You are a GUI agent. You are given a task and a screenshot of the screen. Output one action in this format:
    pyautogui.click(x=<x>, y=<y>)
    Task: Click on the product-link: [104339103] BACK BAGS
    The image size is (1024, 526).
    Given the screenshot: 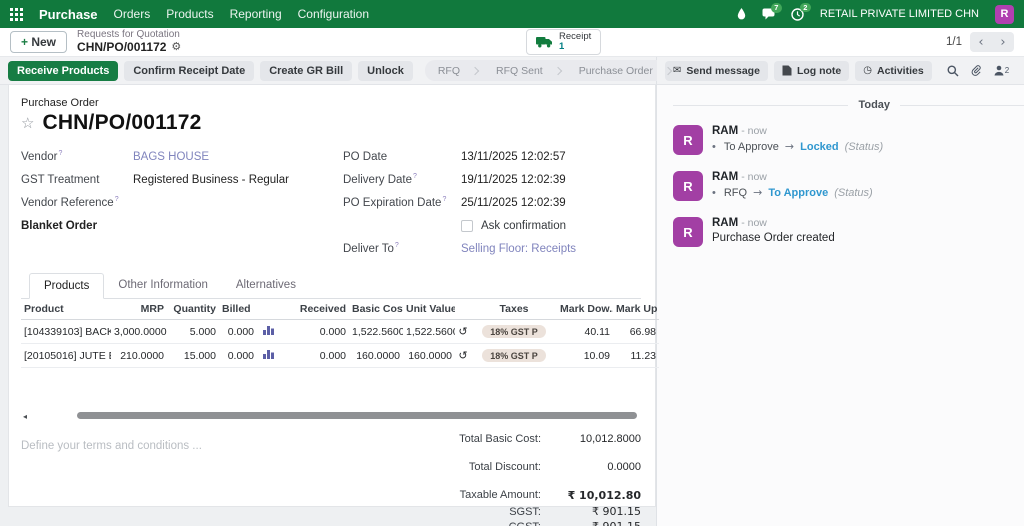 What is the action you would take?
    pyautogui.click(x=66, y=331)
    